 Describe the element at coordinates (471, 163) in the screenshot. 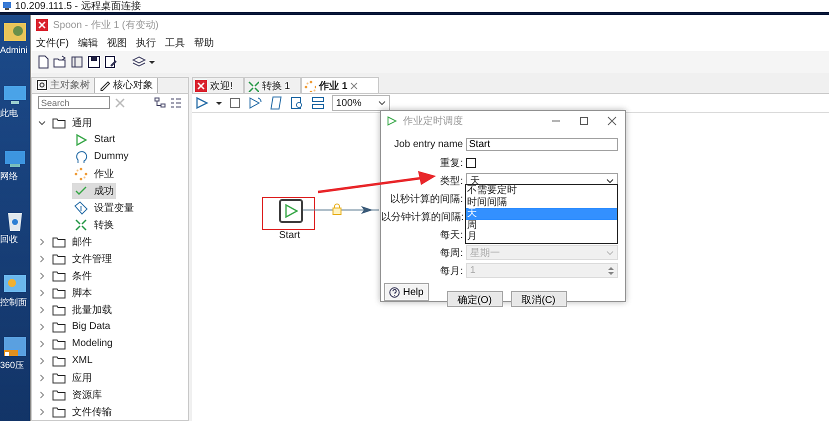

I see `checkbox` at that location.